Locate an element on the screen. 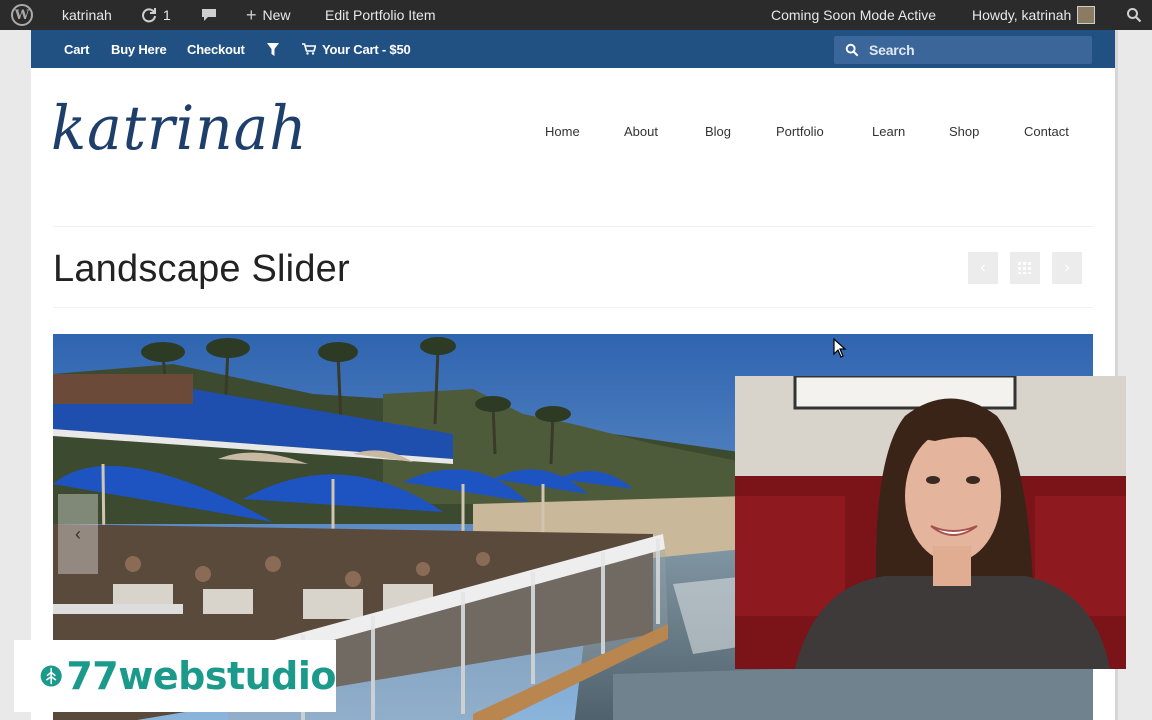 Image resolution: width=1152 pixels, height=720 pixels. admin-search-icon is located at coordinates (1134, 15).